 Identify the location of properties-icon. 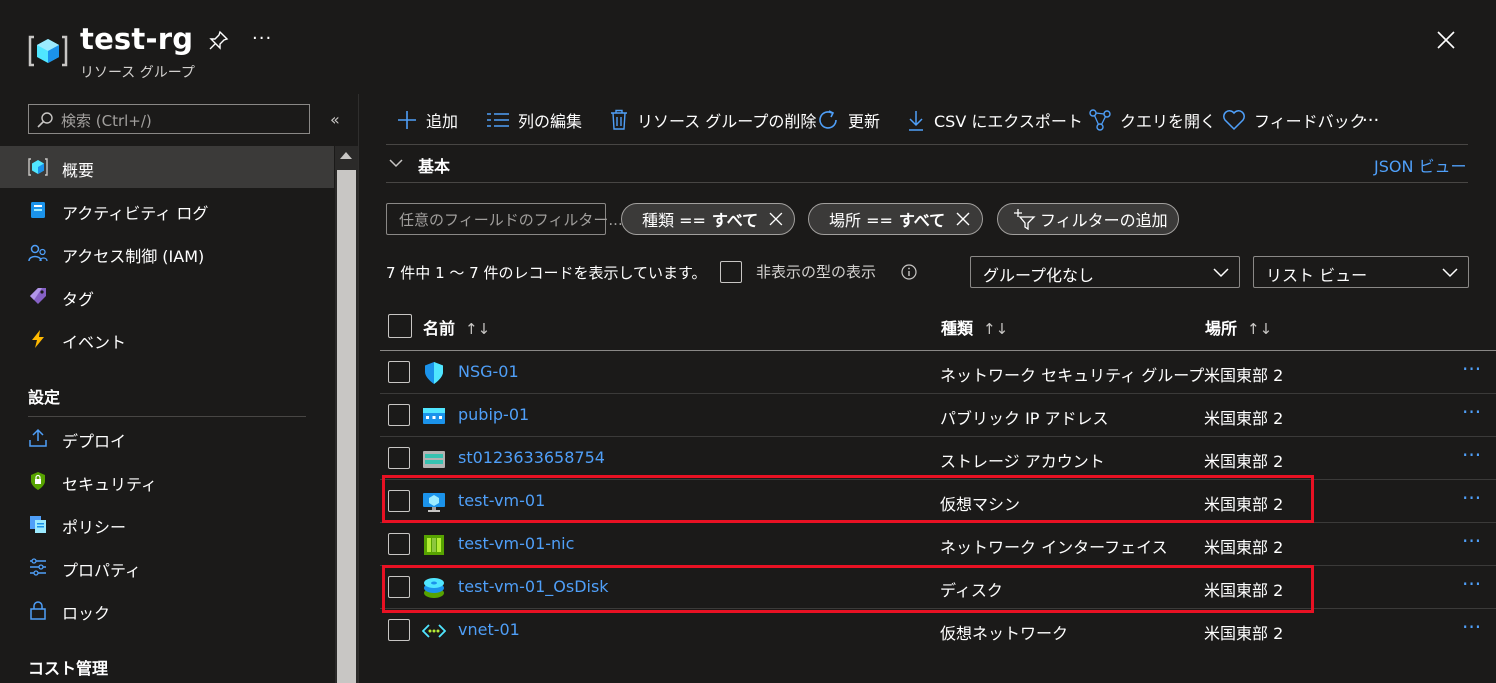
(38, 567).